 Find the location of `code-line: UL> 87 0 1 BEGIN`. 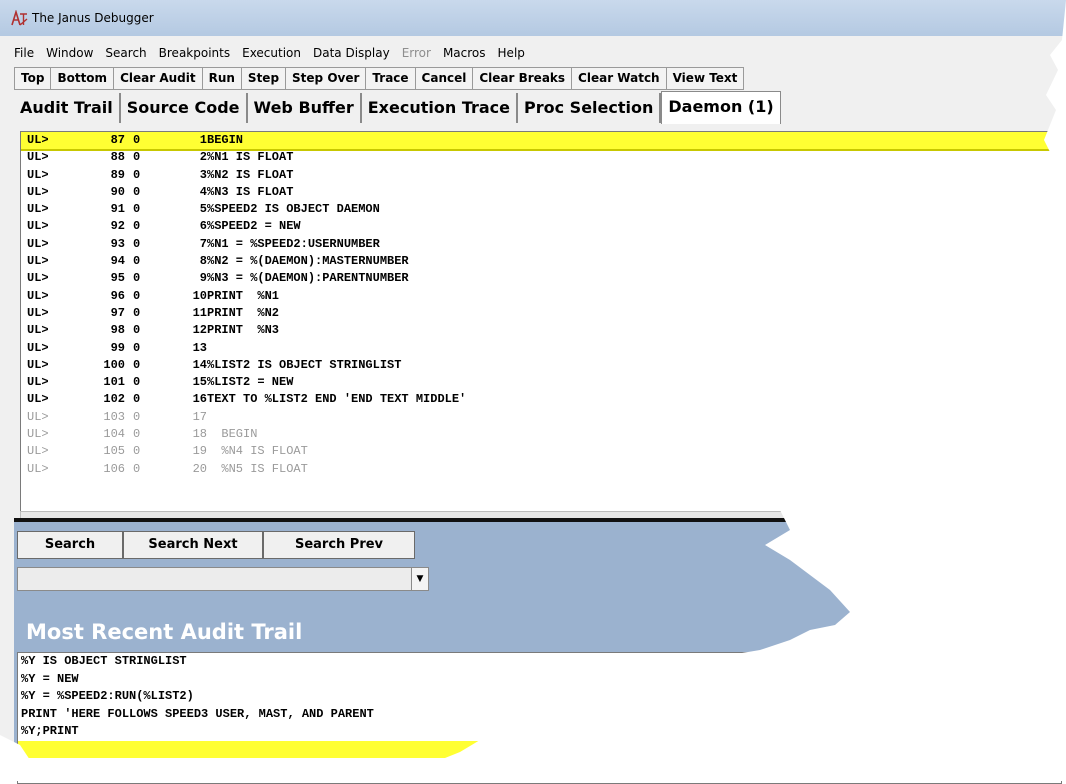

code-line: UL> 87 0 1 BEGIN is located at coordinates (541, 142).